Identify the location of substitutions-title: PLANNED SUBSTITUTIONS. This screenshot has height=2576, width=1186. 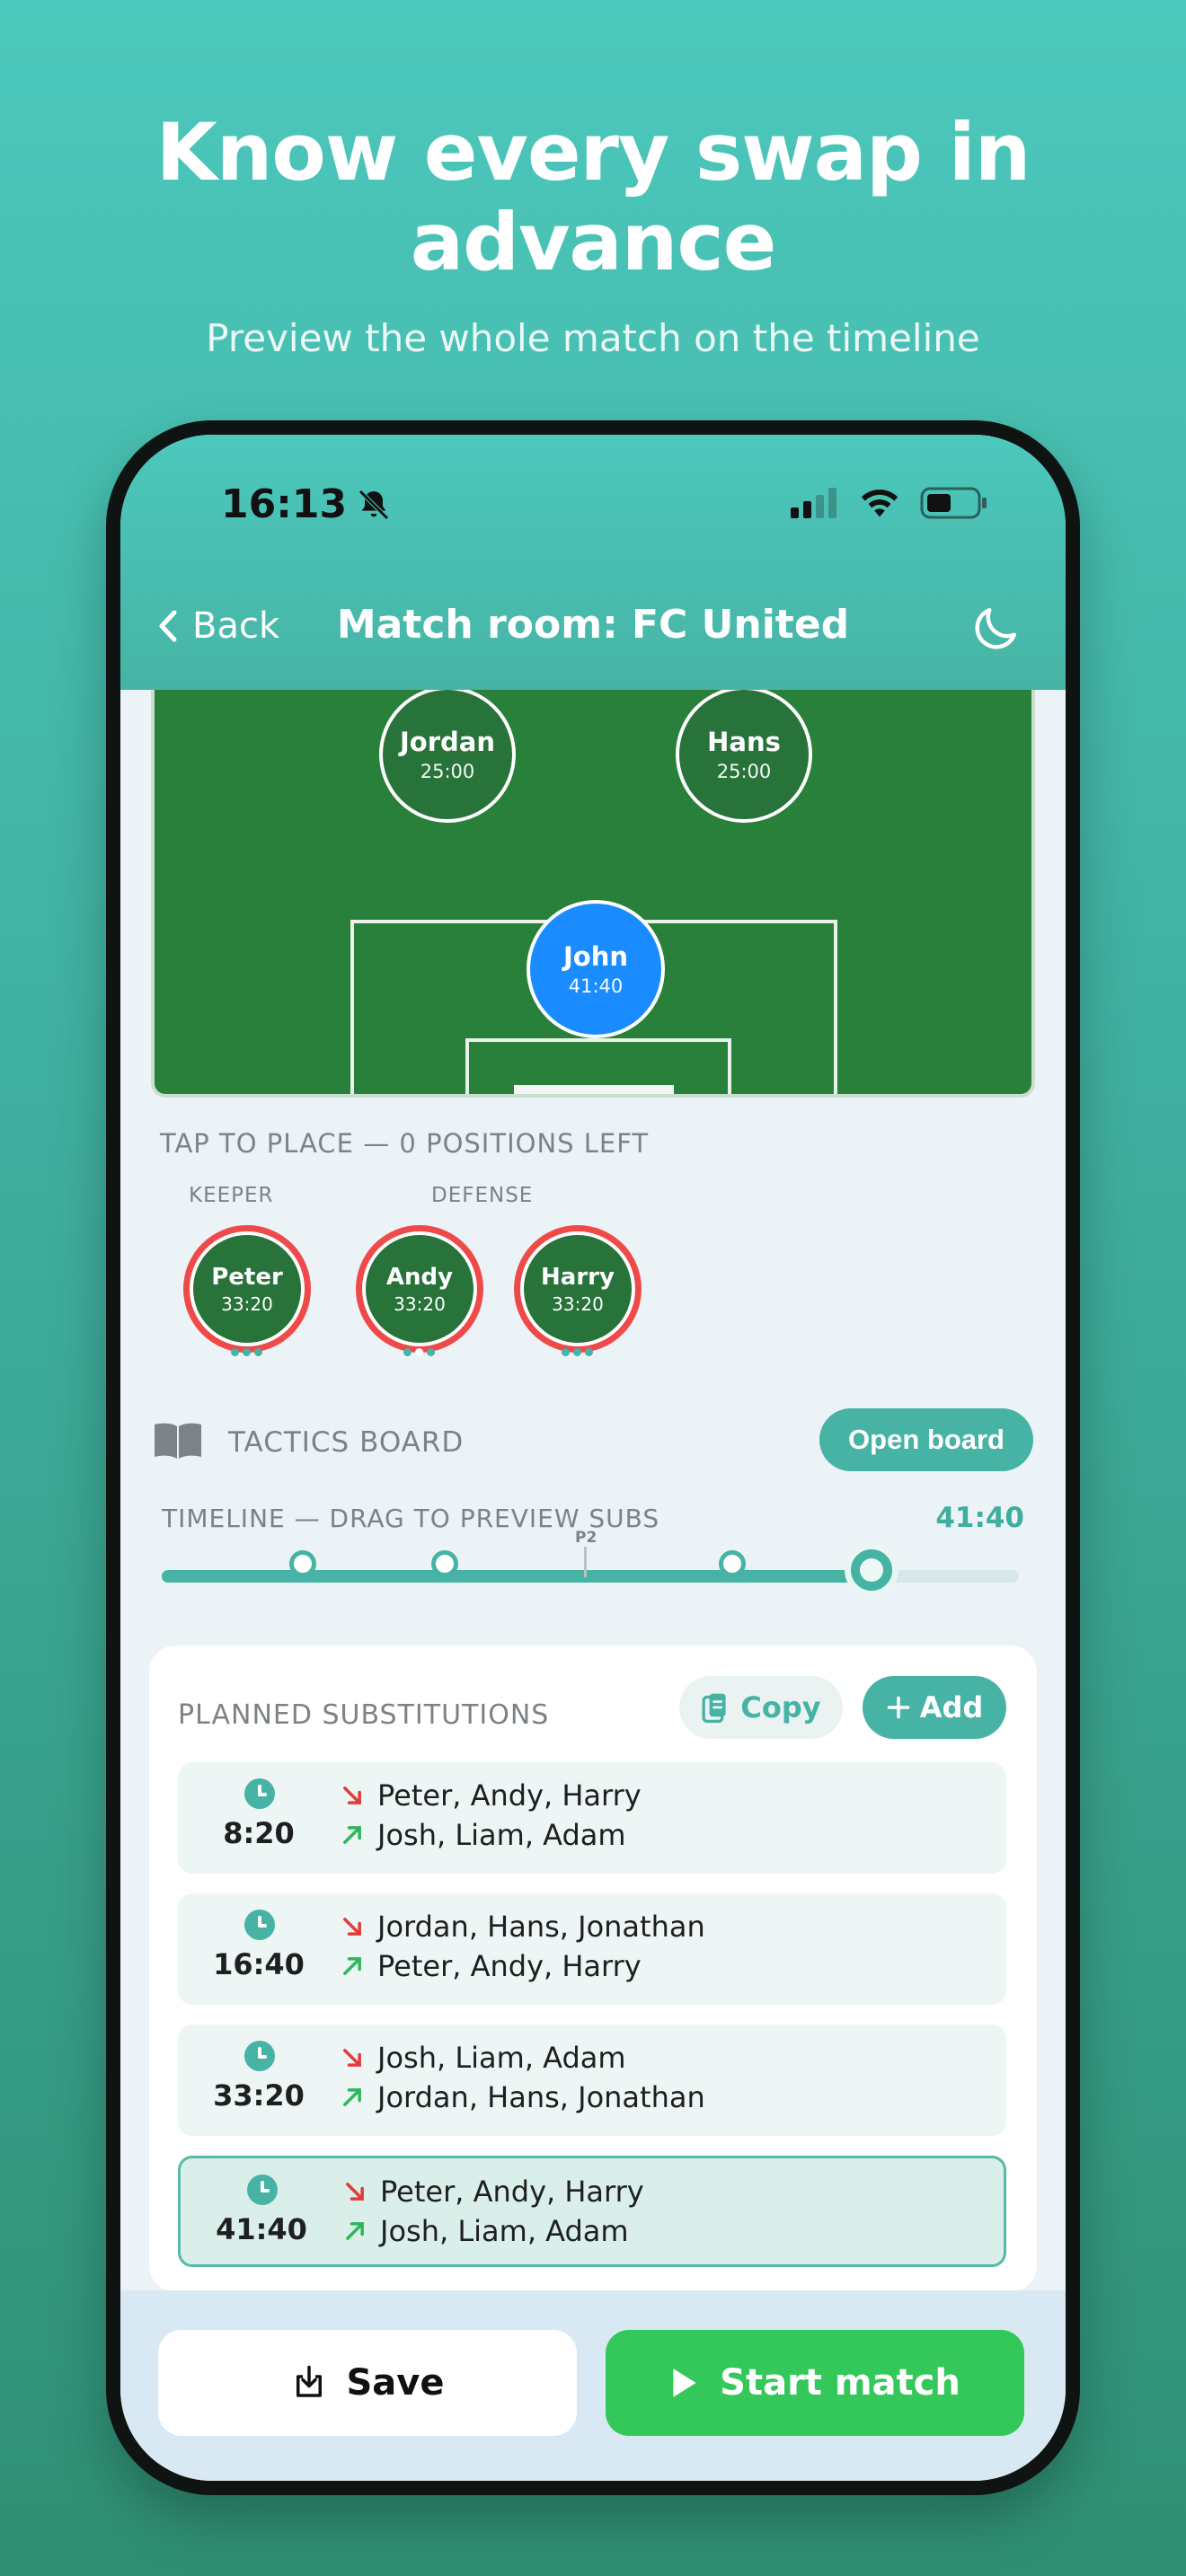
(364, 1715).